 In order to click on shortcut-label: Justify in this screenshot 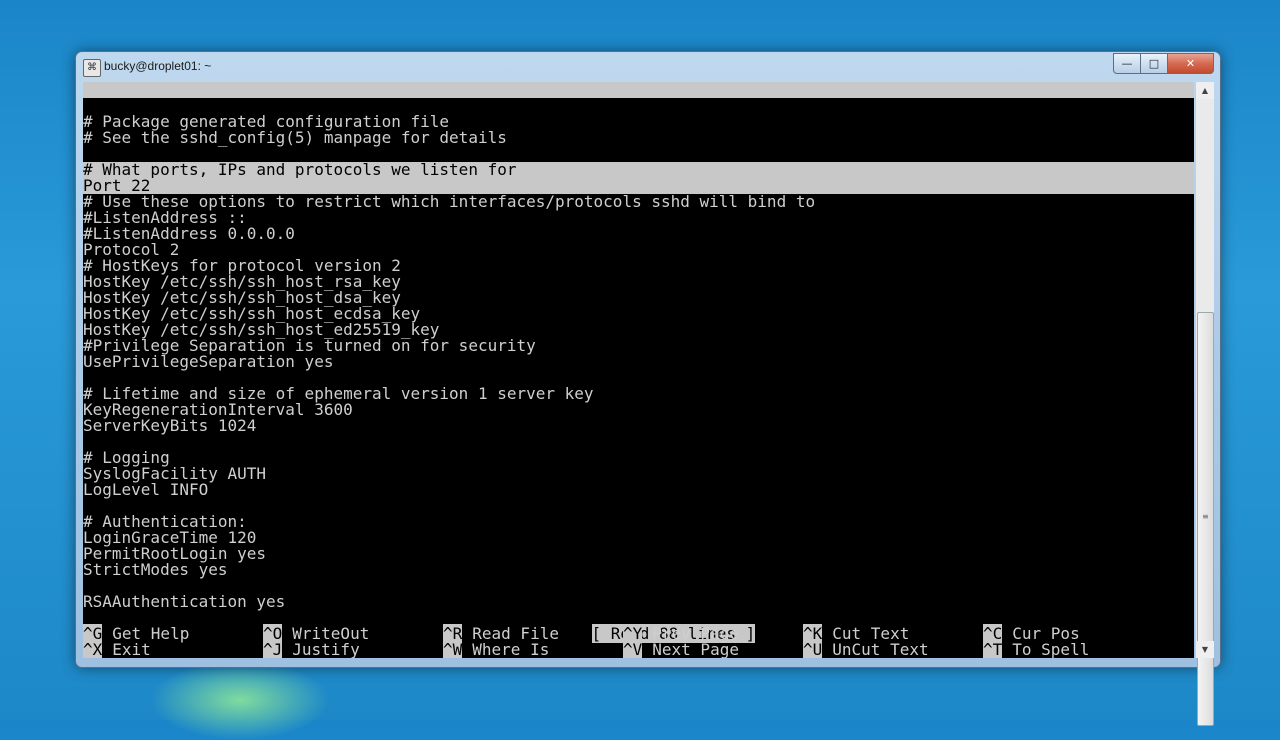, I will do `click(326, 649)`.